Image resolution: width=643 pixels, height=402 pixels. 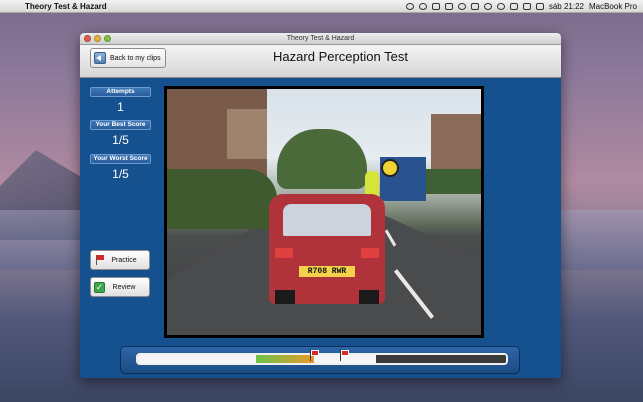 I want to click on timeline-played-segment, so click(x=197, y=359).